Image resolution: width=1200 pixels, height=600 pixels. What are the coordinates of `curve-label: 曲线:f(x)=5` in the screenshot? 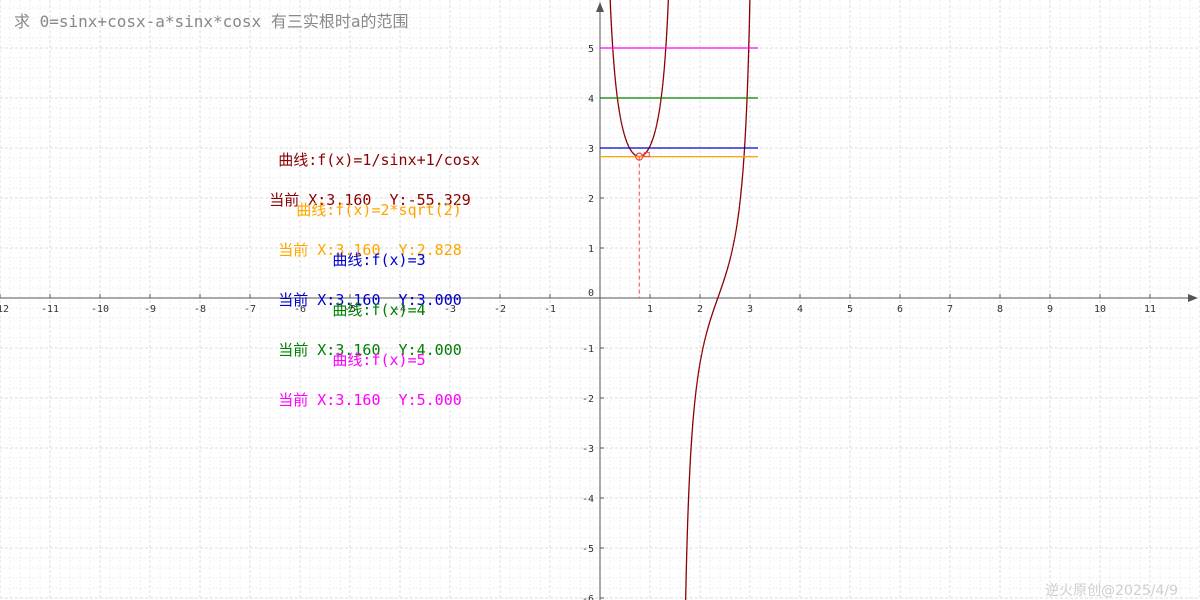 It's located at (379, 360).